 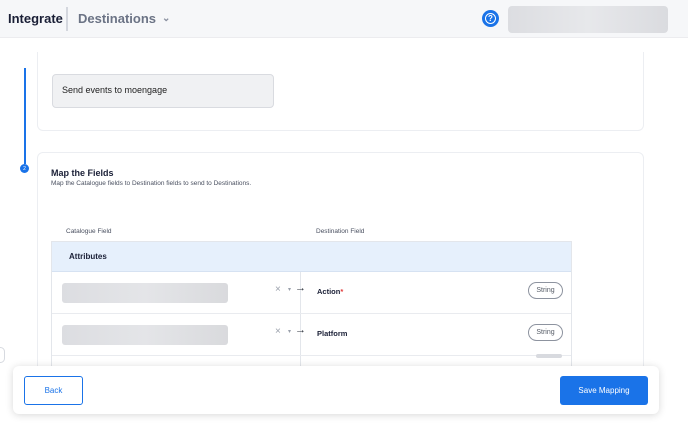 I want to click on type-badge-partial, so click(x=549, y=356).